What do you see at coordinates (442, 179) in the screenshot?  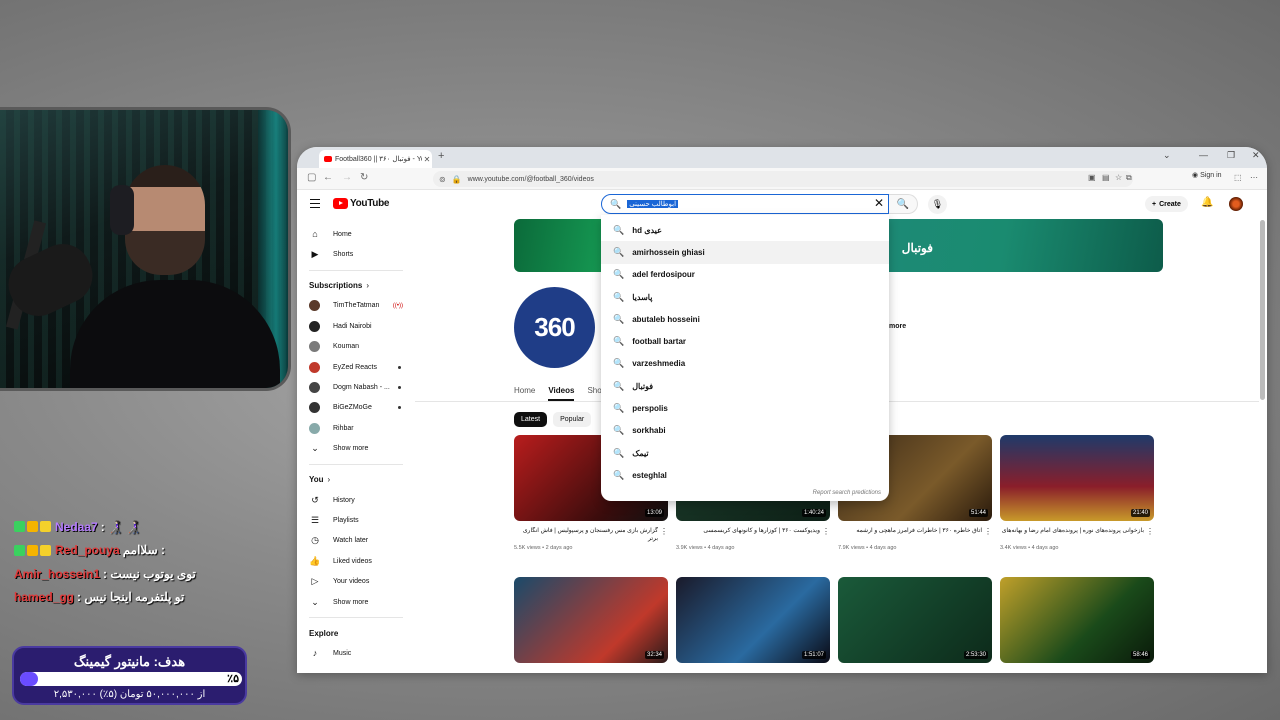 I see `site-info-icon: ⊚` at bounding box center [442, 179].